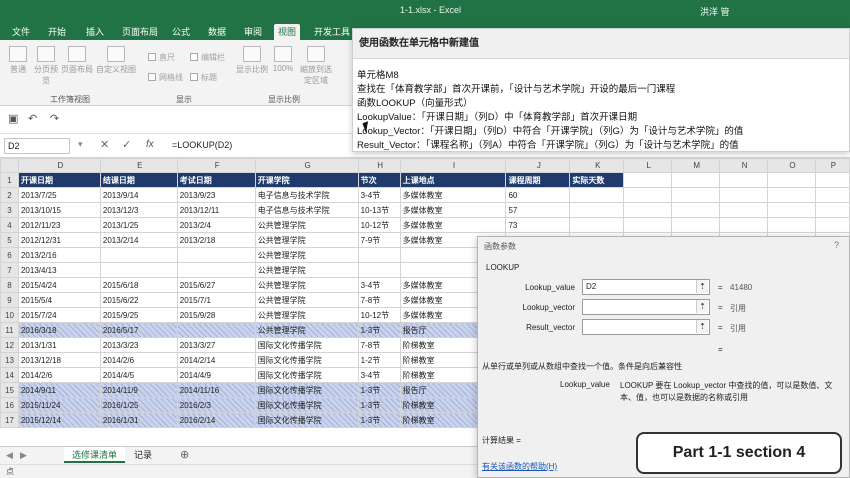 This screenshot has width=850, height=478. I want to click on column-header: E, so click(138, 165).